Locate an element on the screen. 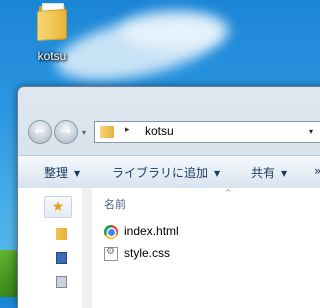 The width and height of the screenshot is (320, 308). navigation-pane-splitter is located at coordinates (87, 248).